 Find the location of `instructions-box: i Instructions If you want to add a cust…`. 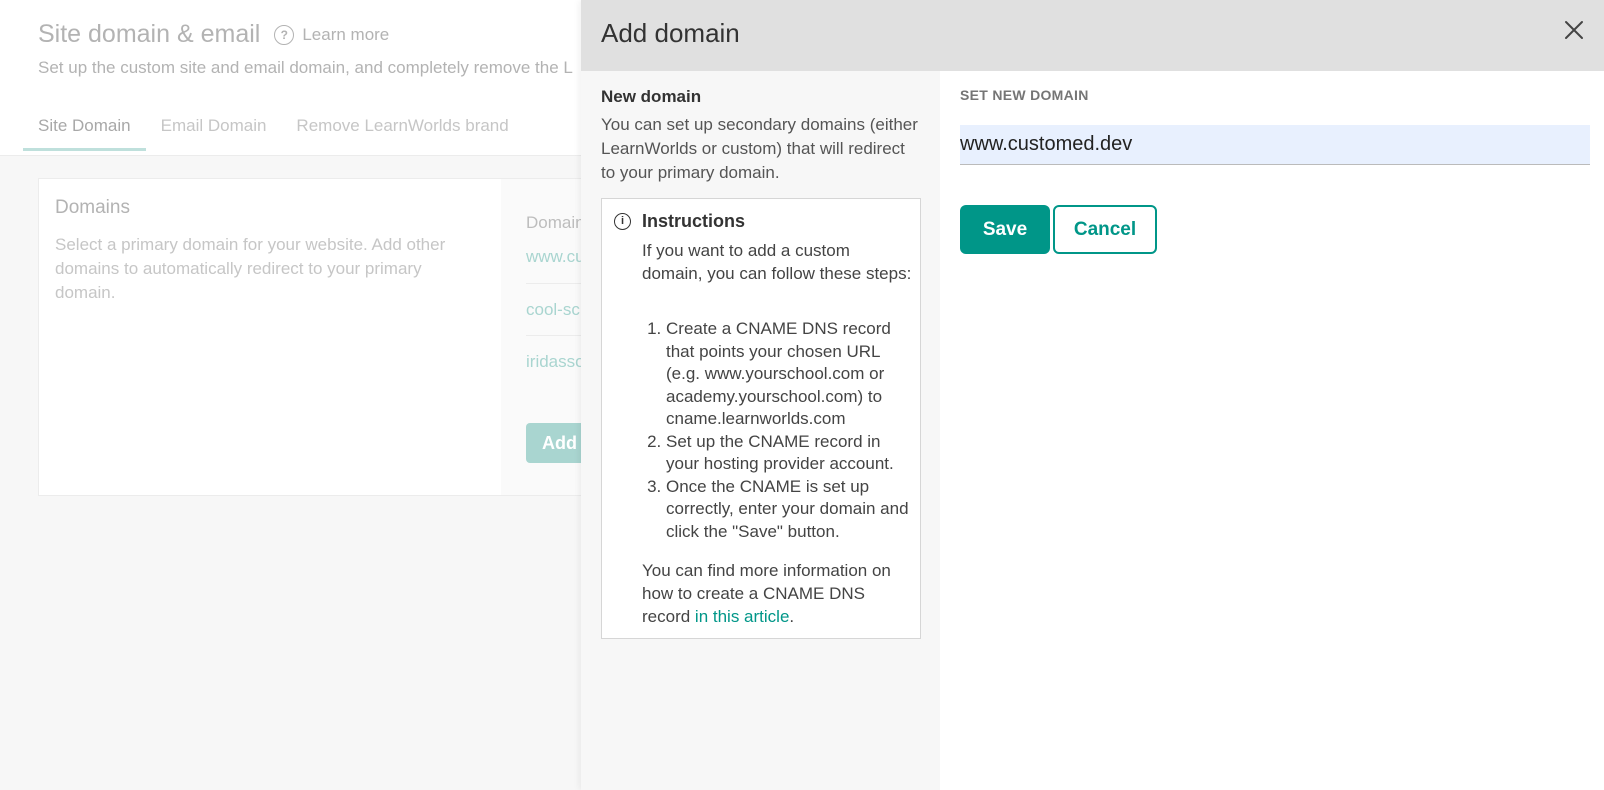

instructions-box: i Instructions If you want to add a cust… is located at coordinates (761, 418).